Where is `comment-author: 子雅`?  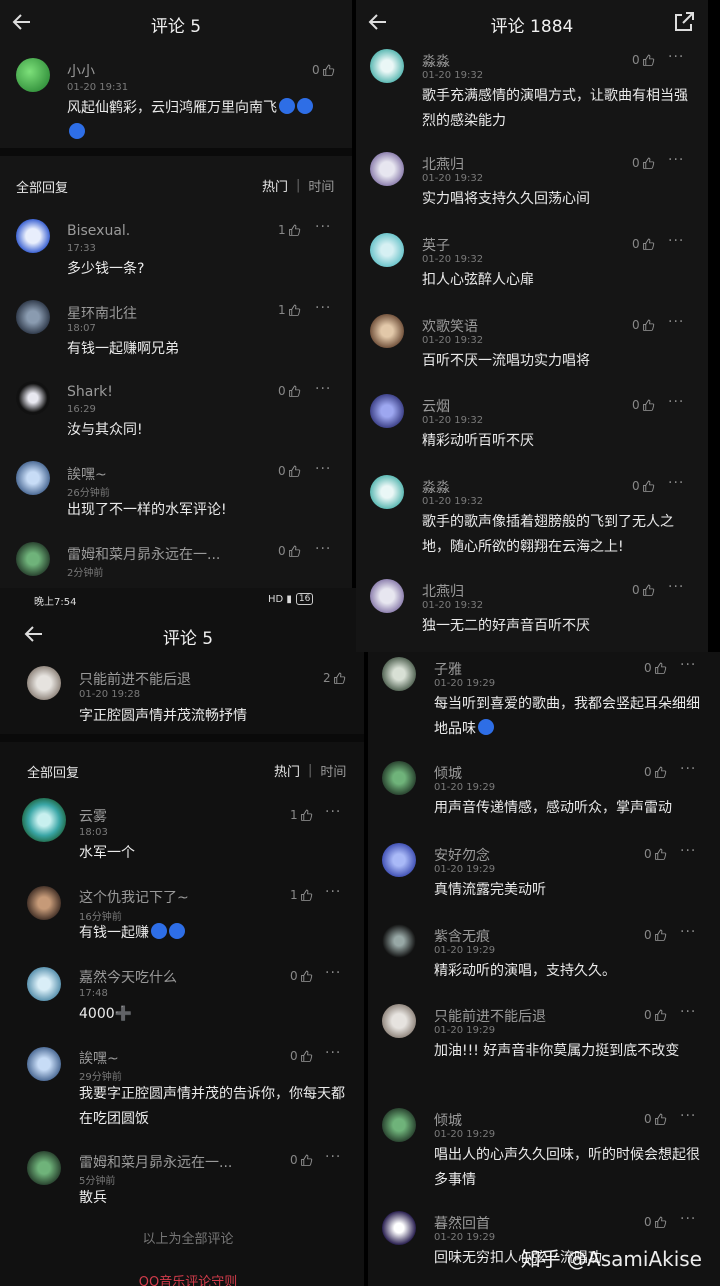
comment-author: 子雅 is located at coordinates (448, 669).